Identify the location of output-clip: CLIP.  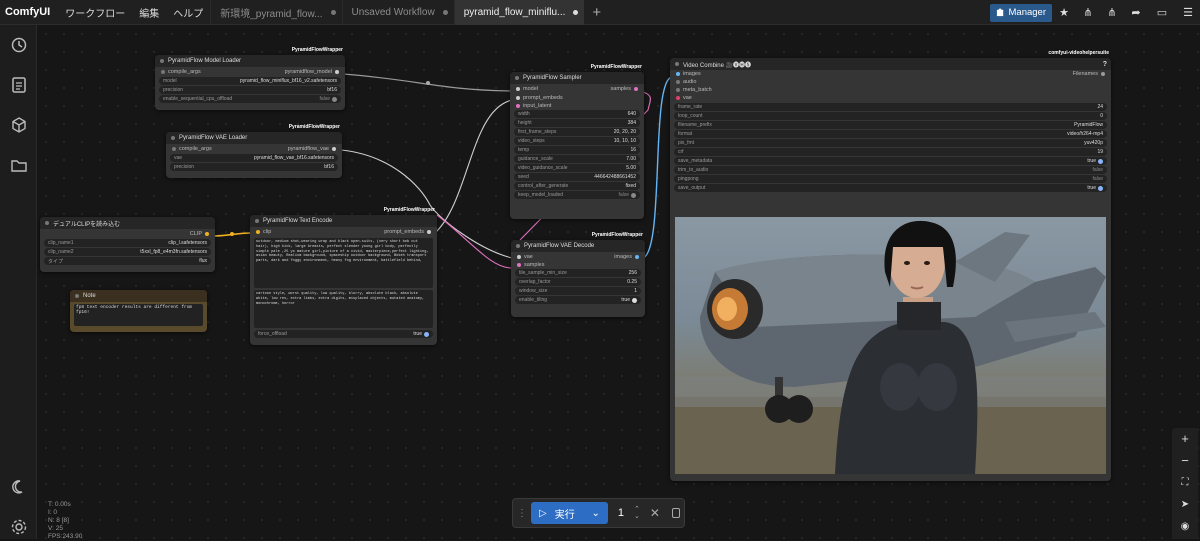
(199, 234).